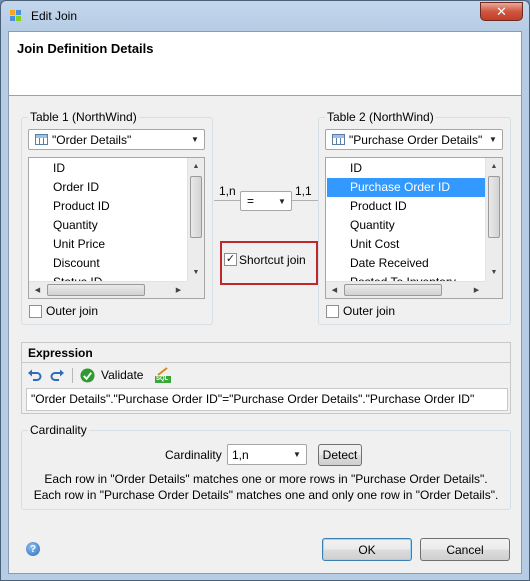  Describe the element at coordinates (380, 117) in the screenshot. I see `table2-group-label: Table 2 (NorthWind)` at that location.